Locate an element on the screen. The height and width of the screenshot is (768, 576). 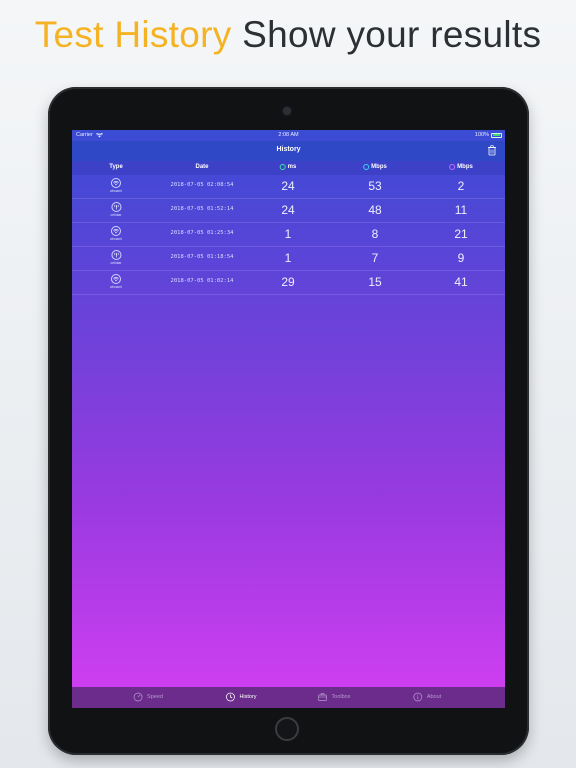
tab-about: About is located at coordinates (427, 697).